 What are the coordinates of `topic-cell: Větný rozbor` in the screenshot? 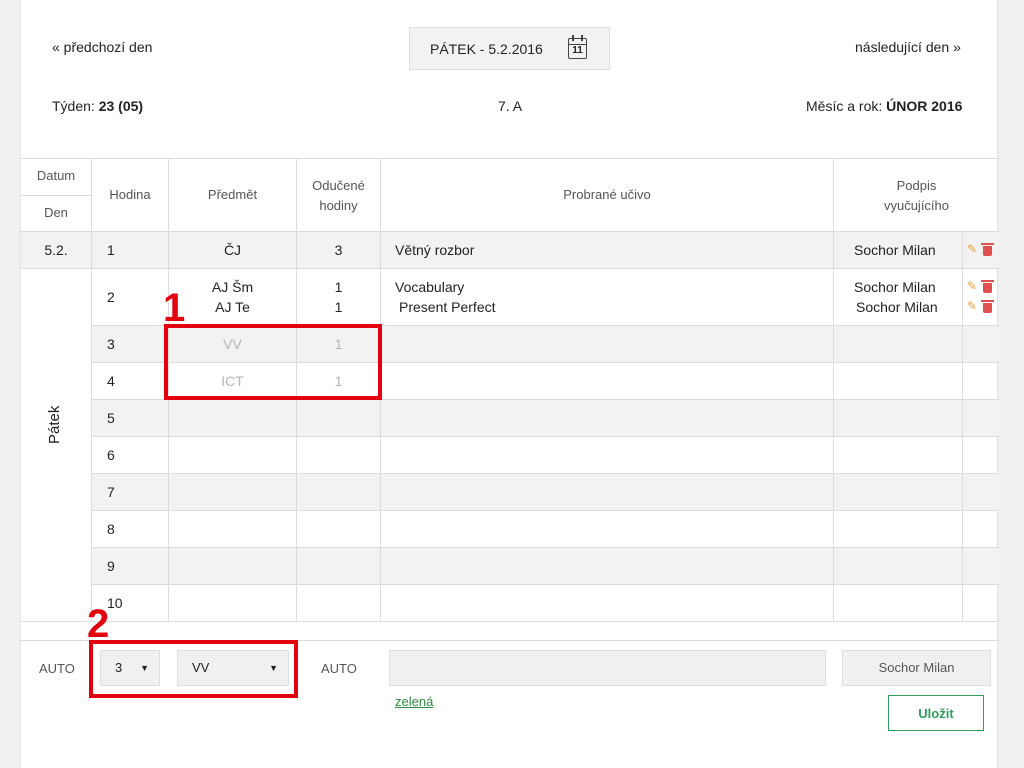 It's located at (435, 250).